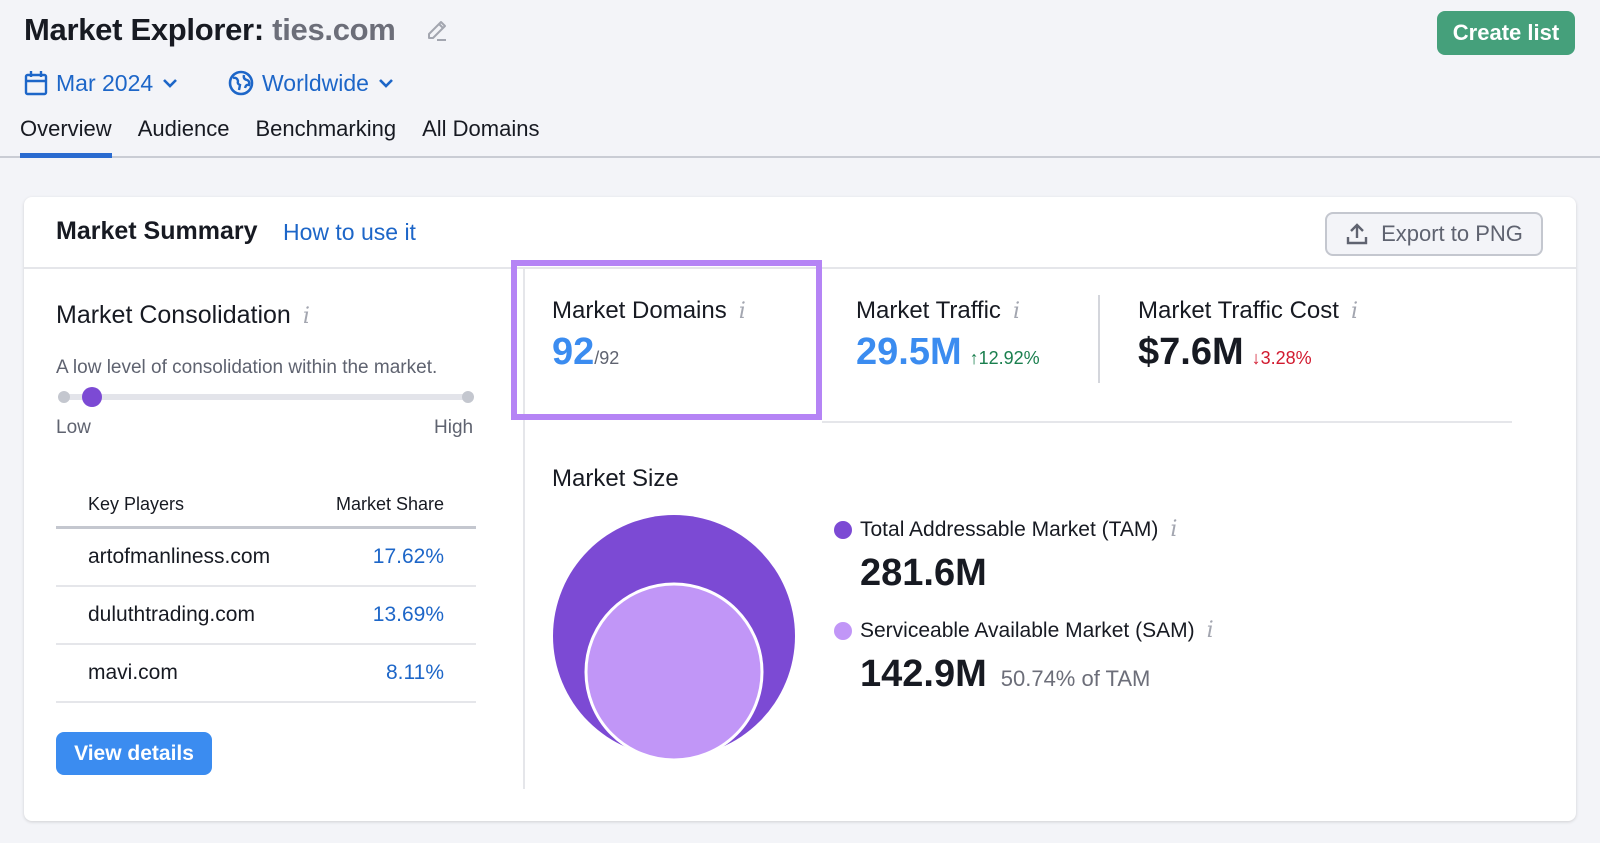 This screenshot has width=1600, height=843. Describe the element at coordinates (64, 397) in the screenshot. I see `consolidation-low-end` at that location.